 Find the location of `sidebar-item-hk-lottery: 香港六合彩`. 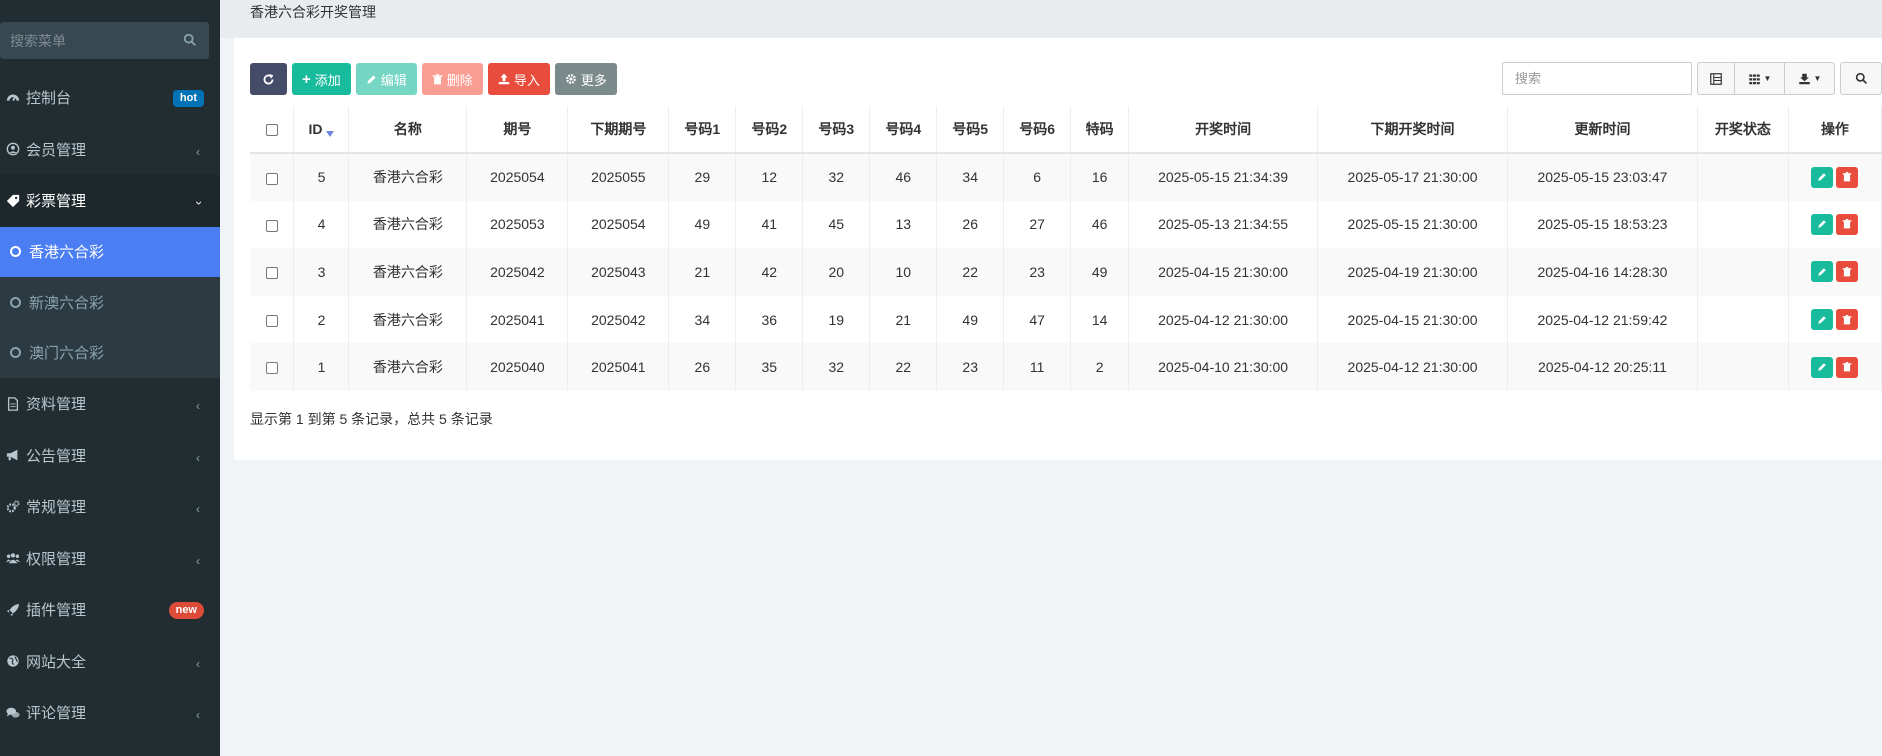

sidebar-item-hk-lottery: 香港六合彩 is located at coordinates (110, 251).